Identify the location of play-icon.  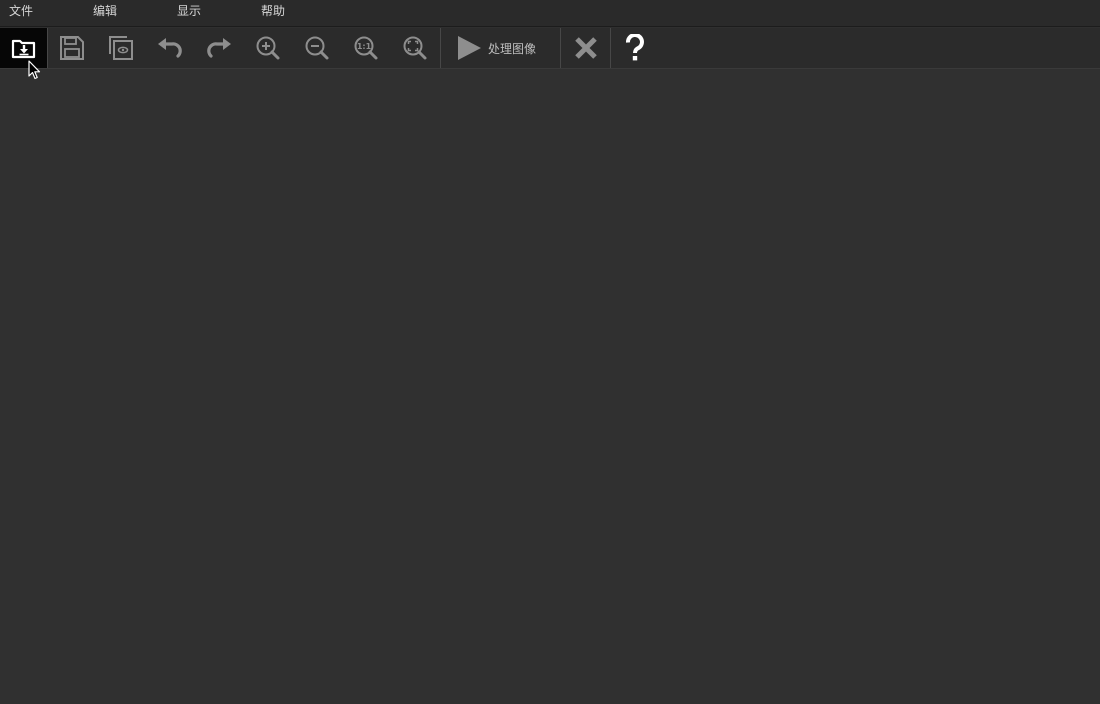
(469, 48).